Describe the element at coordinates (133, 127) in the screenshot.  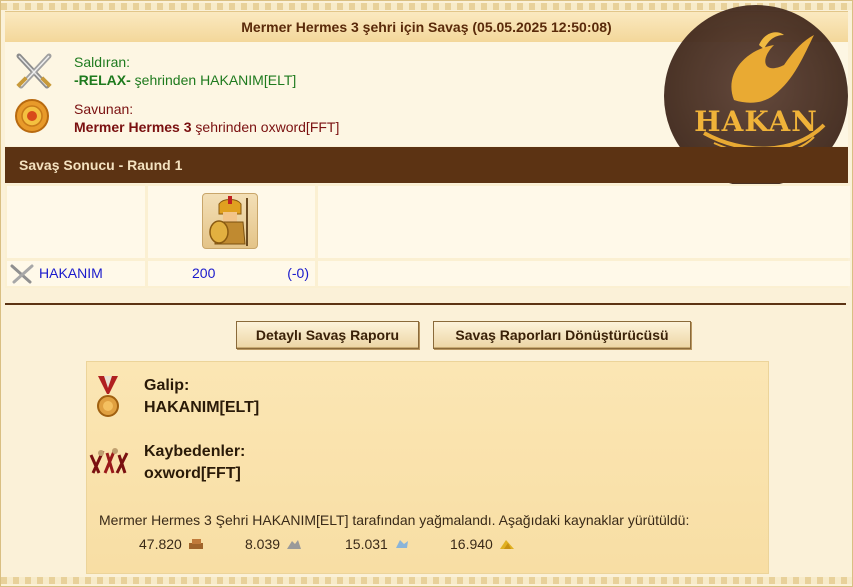
I see `defender-city-link: Mermer Hermes 3` at that location.